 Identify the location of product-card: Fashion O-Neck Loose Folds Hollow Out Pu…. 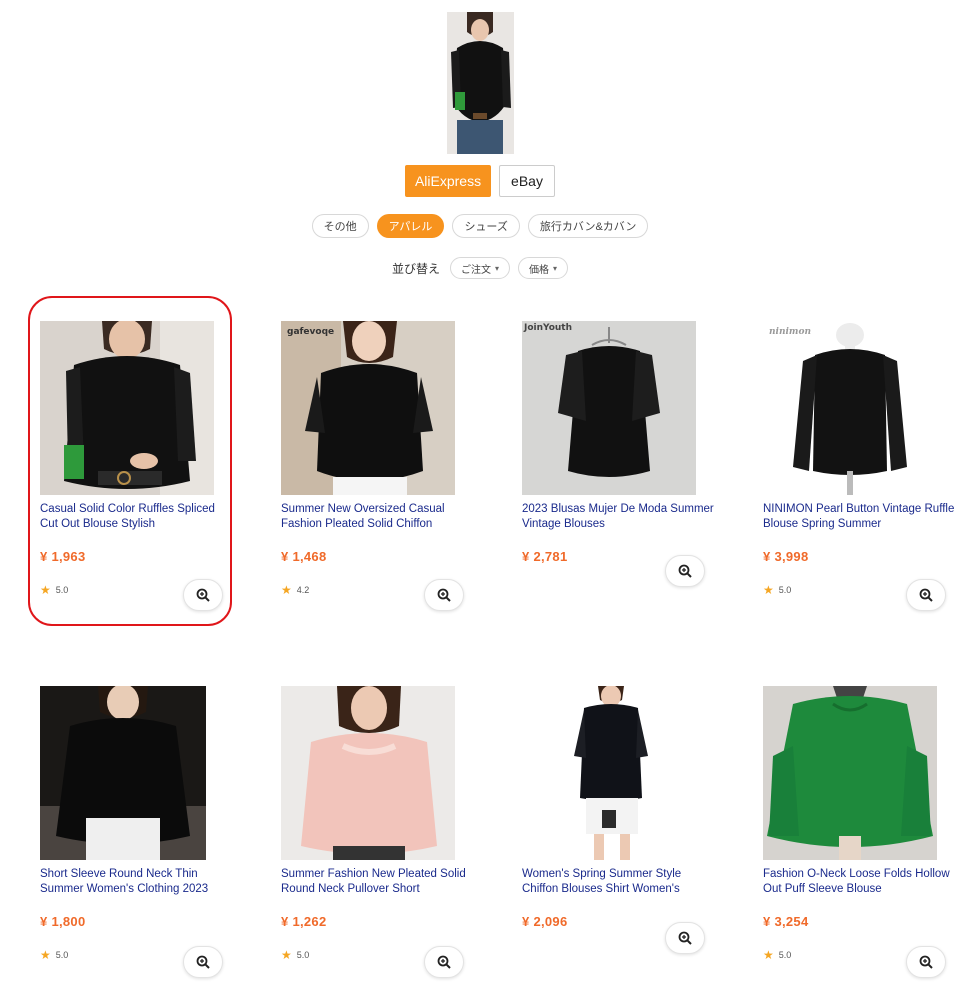
(858, 846).